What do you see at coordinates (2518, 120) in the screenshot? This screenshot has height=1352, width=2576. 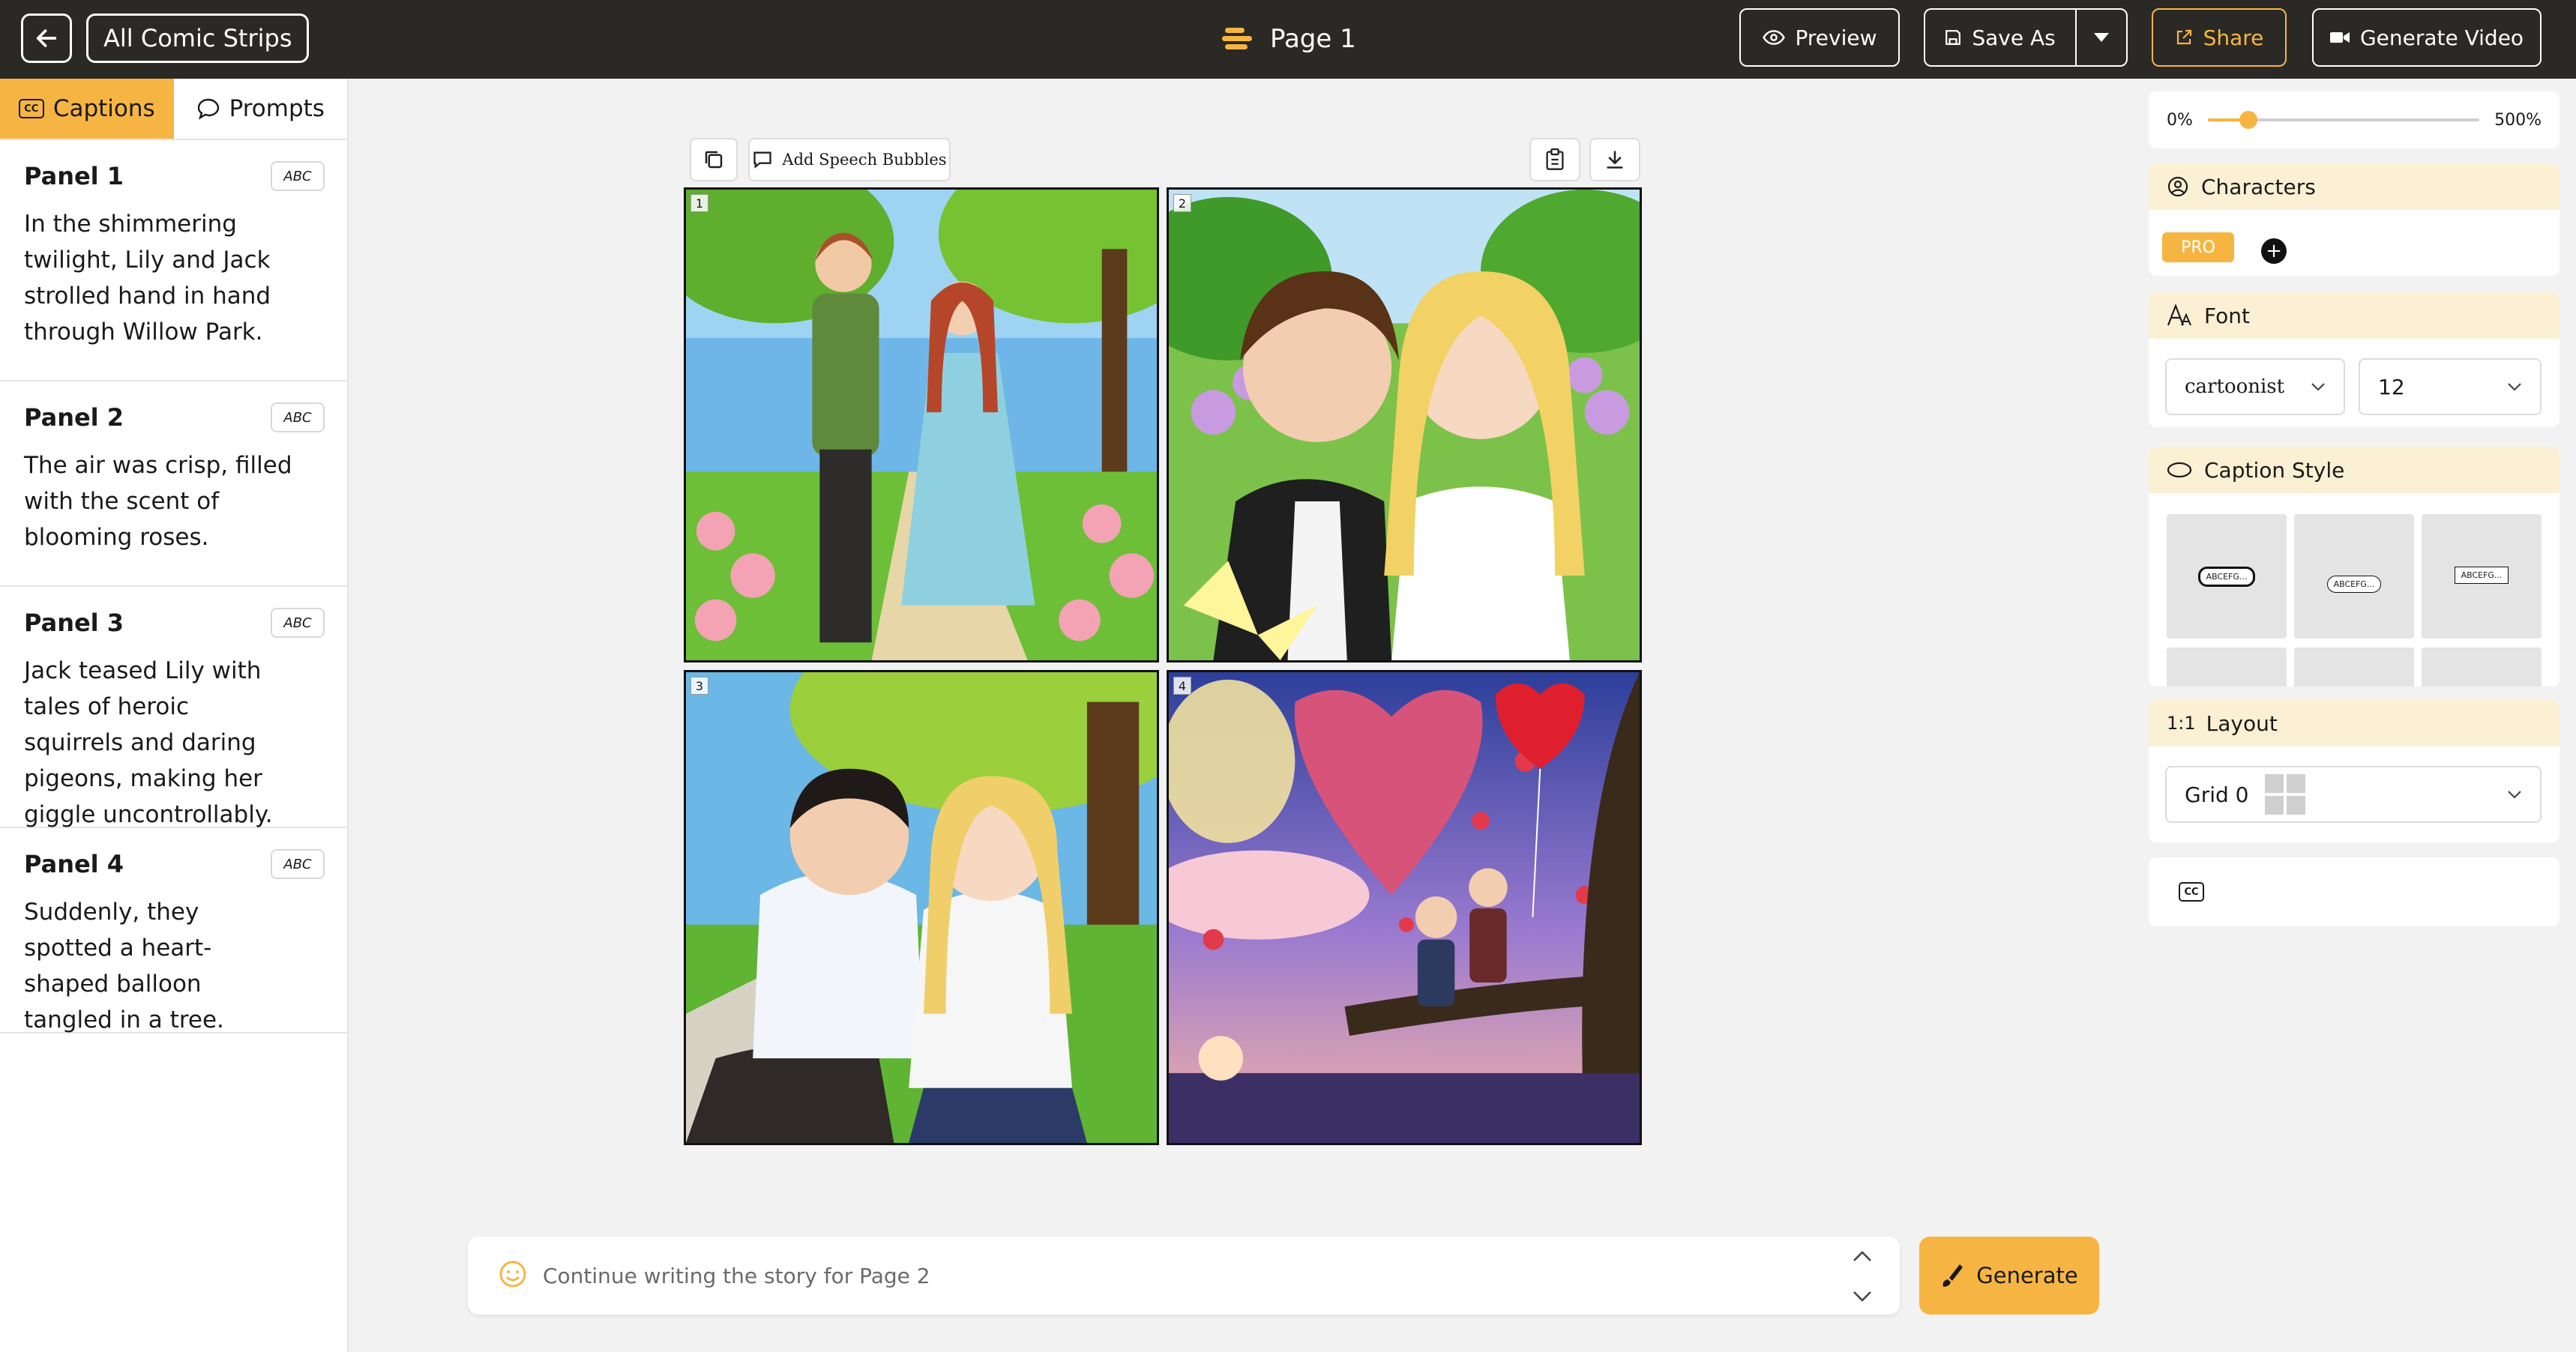 I see `zoom-max-label: 500%` at bounding box center [2518, 120].